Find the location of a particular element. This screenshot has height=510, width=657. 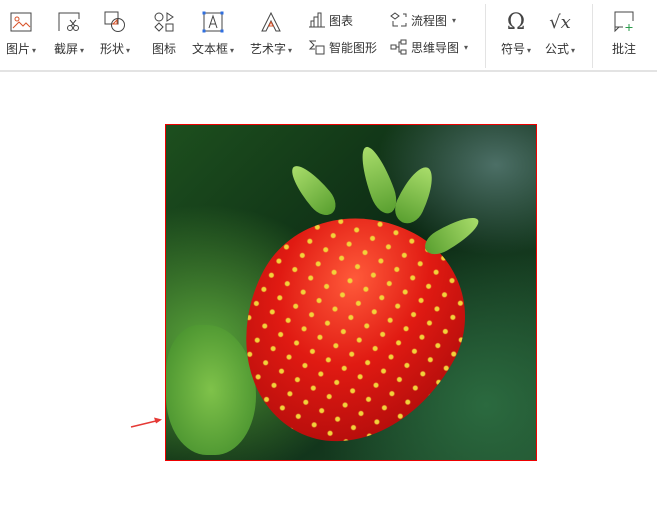

icons-icon is located at coordinates (164, 22).